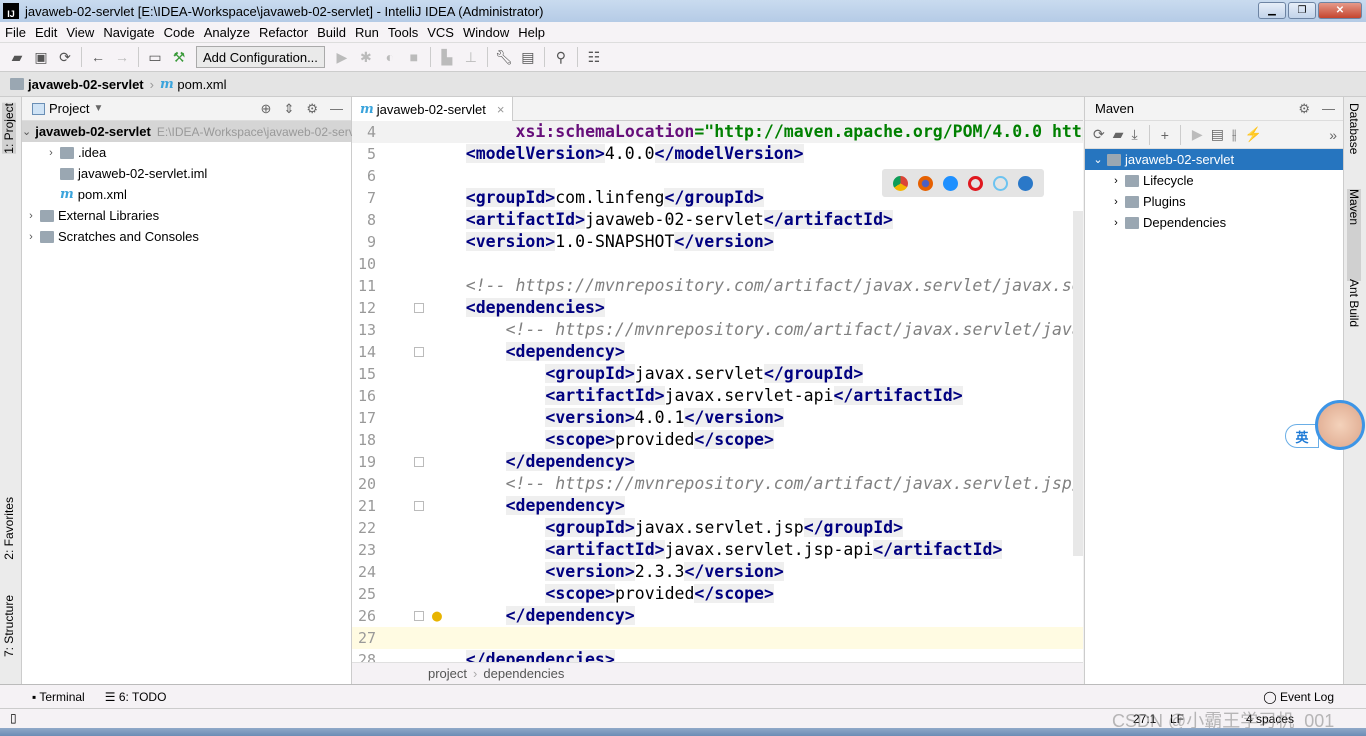  Describe the element at coordinates (366, 32) in the screenshot. I see `menu-run: Run` at that location.